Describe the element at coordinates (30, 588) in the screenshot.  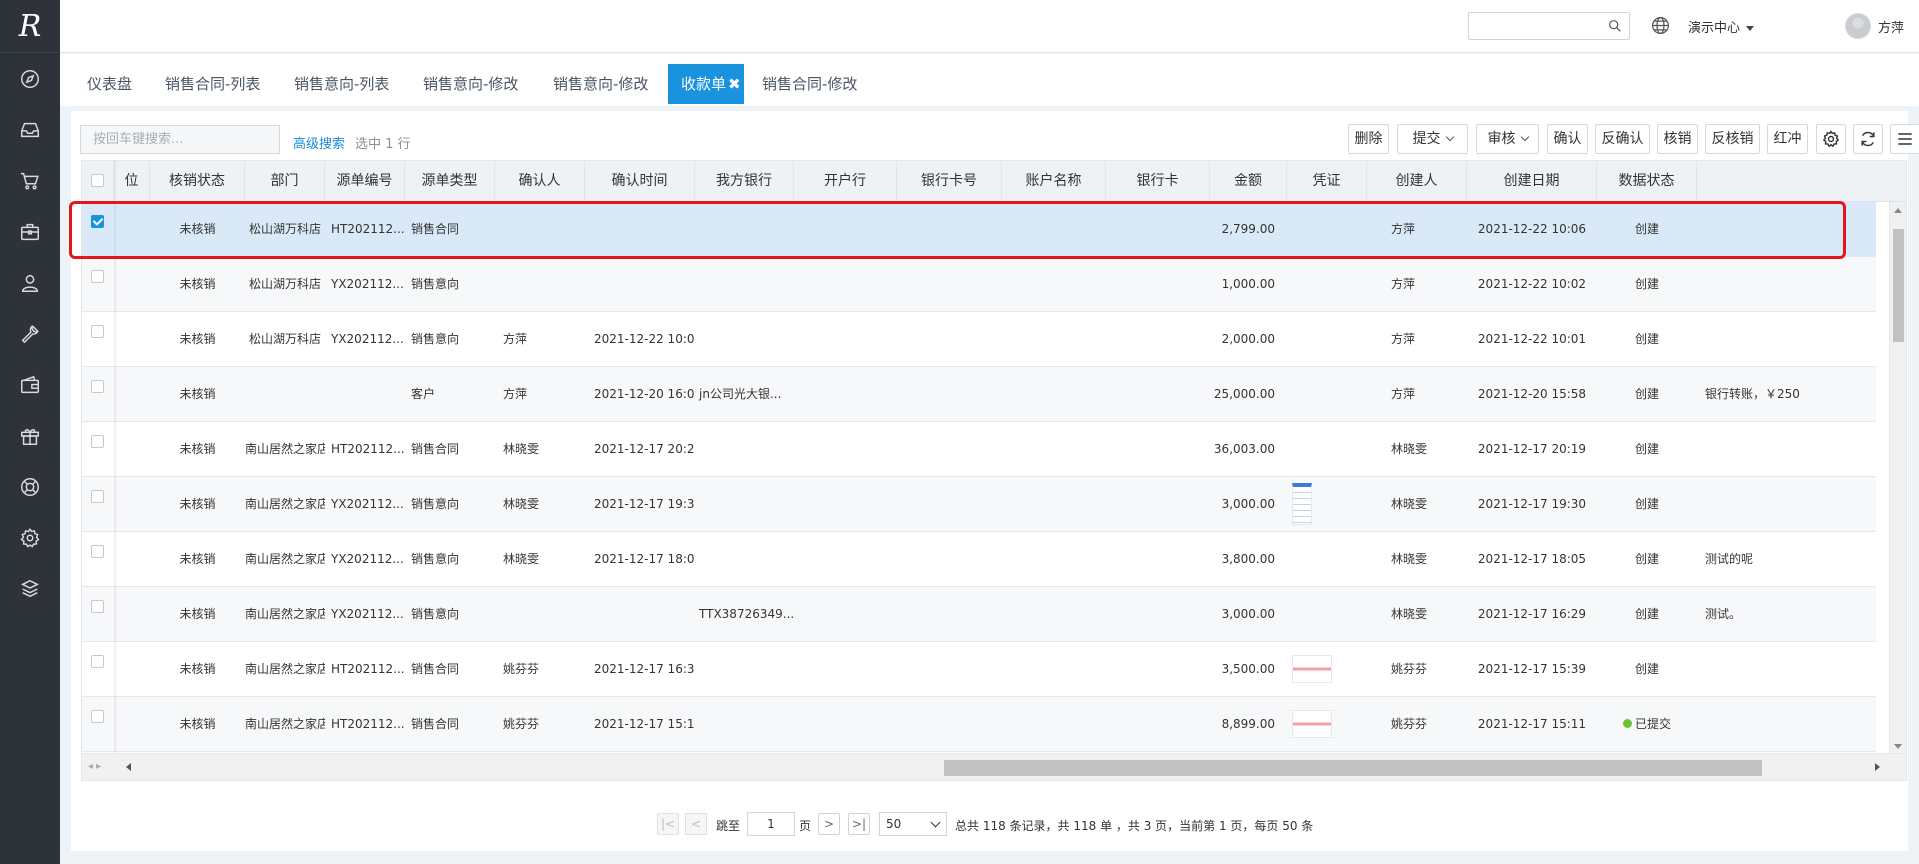
I see `boxes-icon` at that location.